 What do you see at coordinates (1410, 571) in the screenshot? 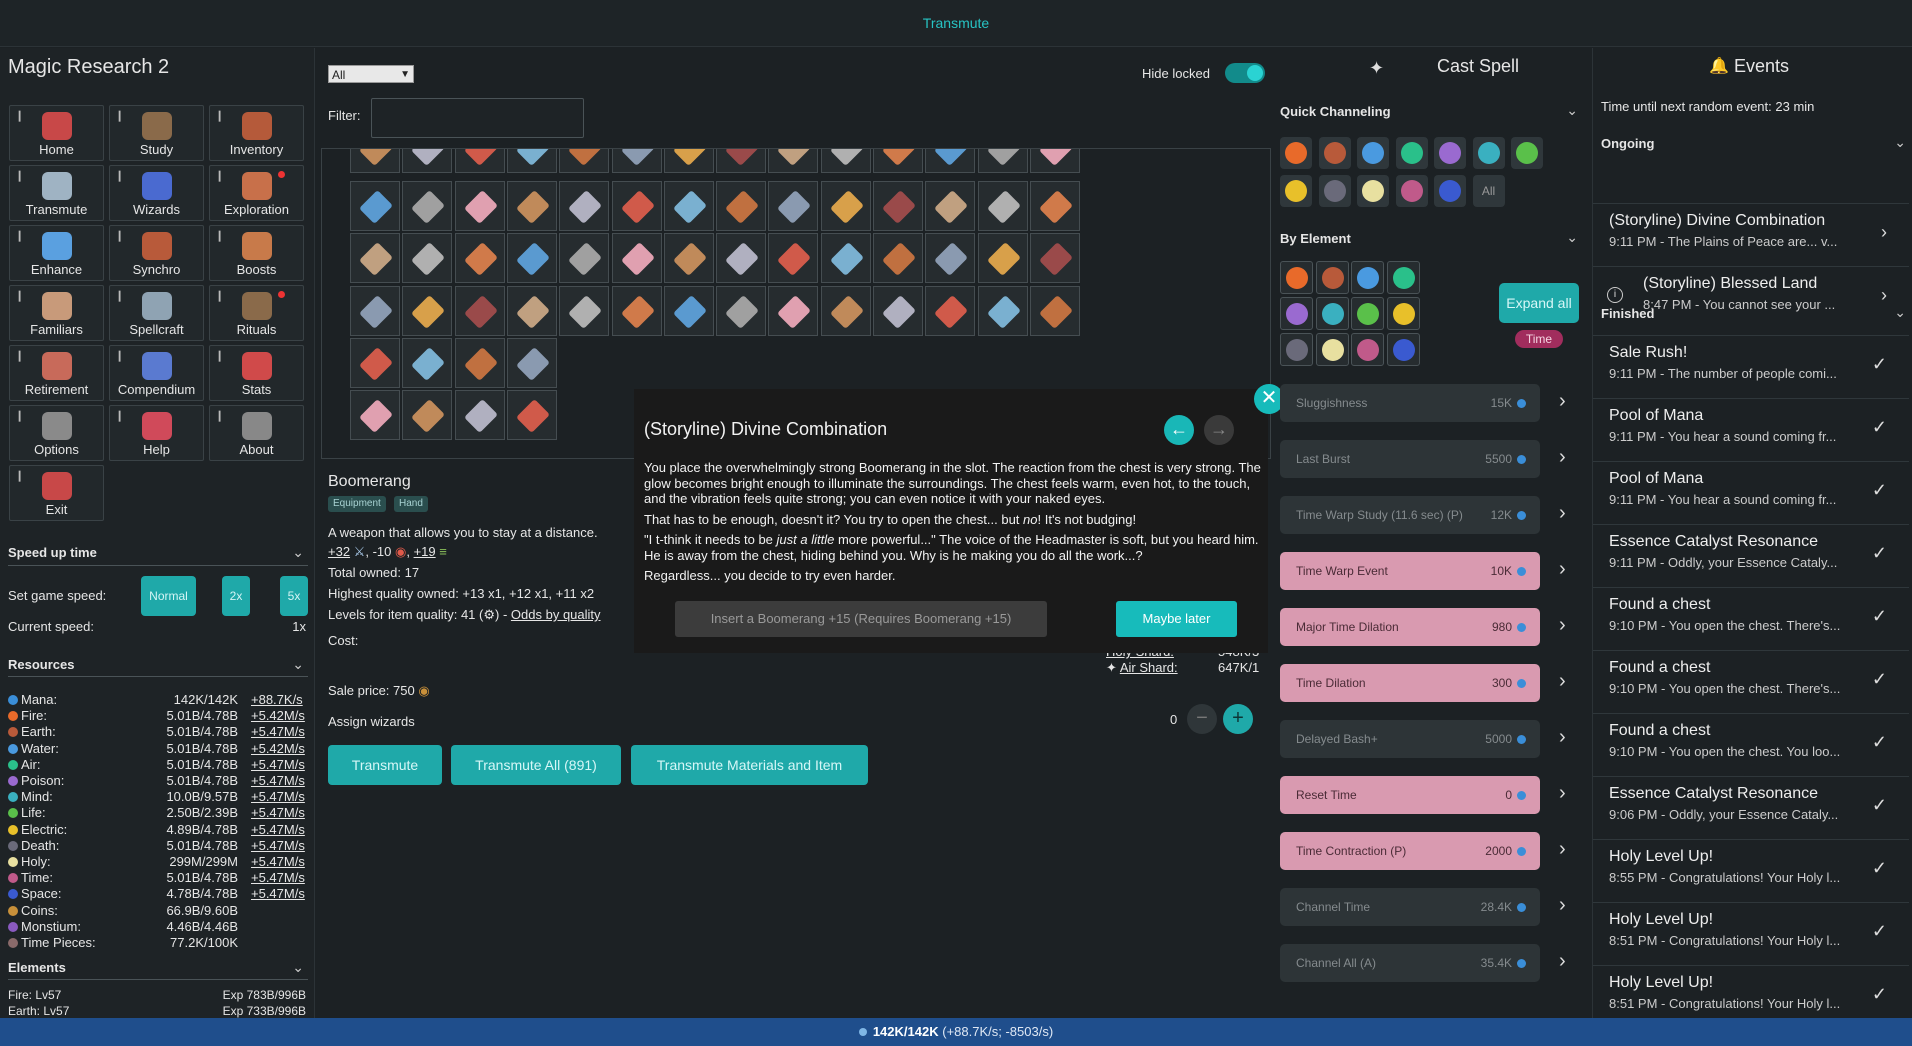
I see `spell-row: Time Warp Event 10K` at bounding box center [1410, 571].